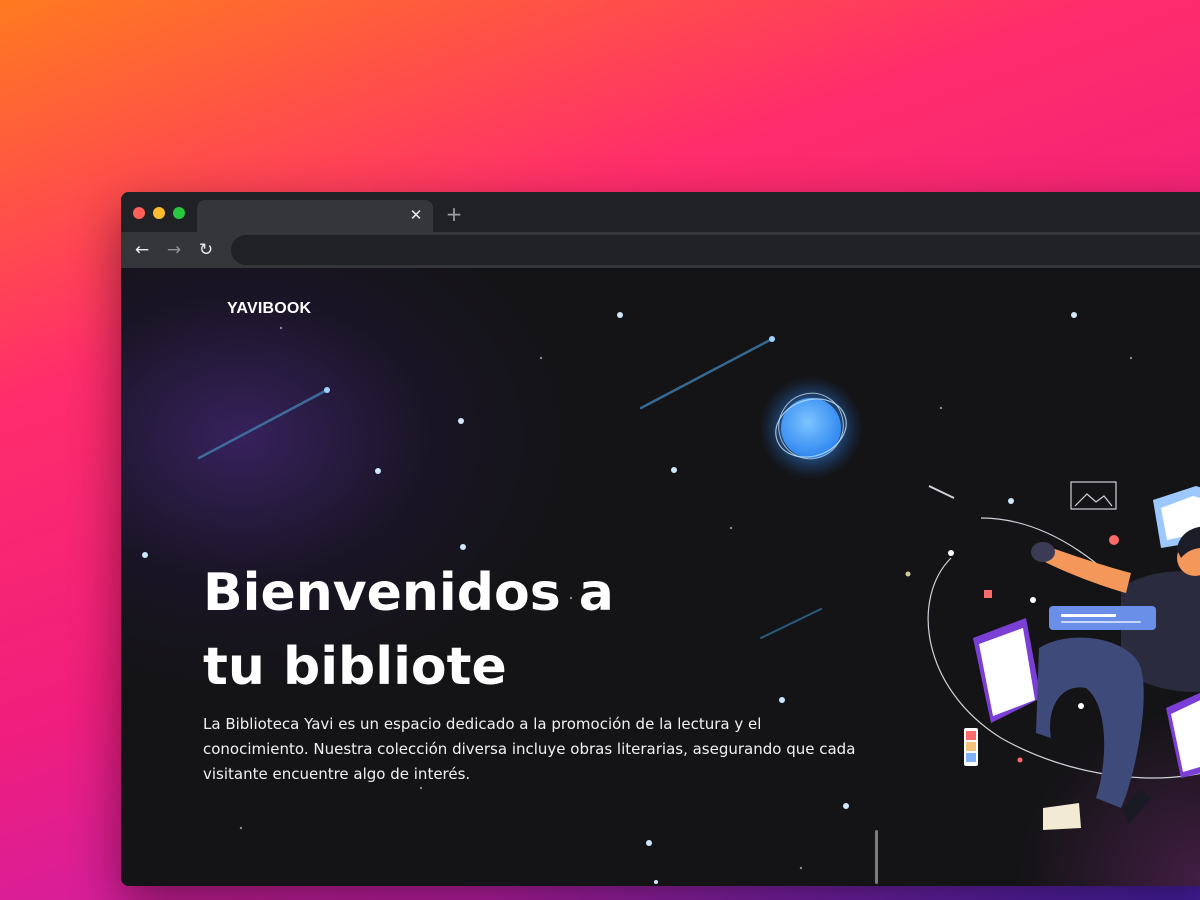 The width and height of the screenshot is (1200, 900). I want to click on tab-close-icon: ✕, so click(416, 215).